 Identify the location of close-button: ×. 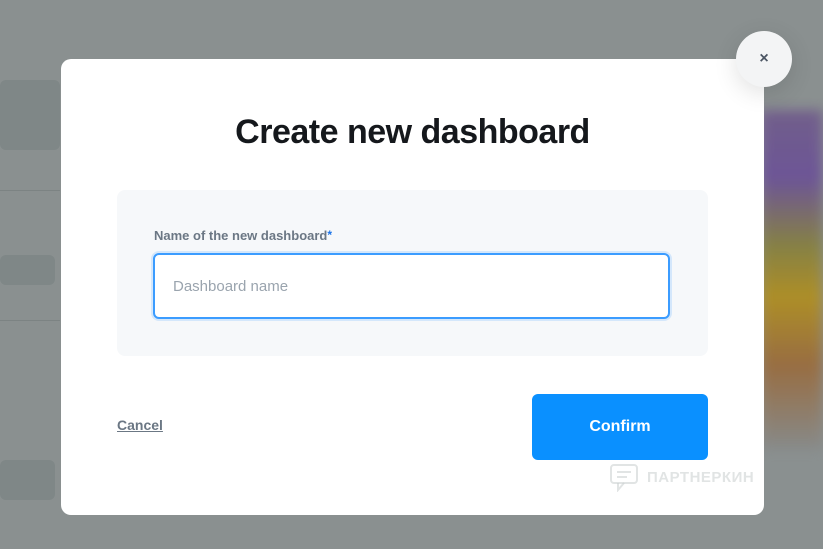
(764, 59).